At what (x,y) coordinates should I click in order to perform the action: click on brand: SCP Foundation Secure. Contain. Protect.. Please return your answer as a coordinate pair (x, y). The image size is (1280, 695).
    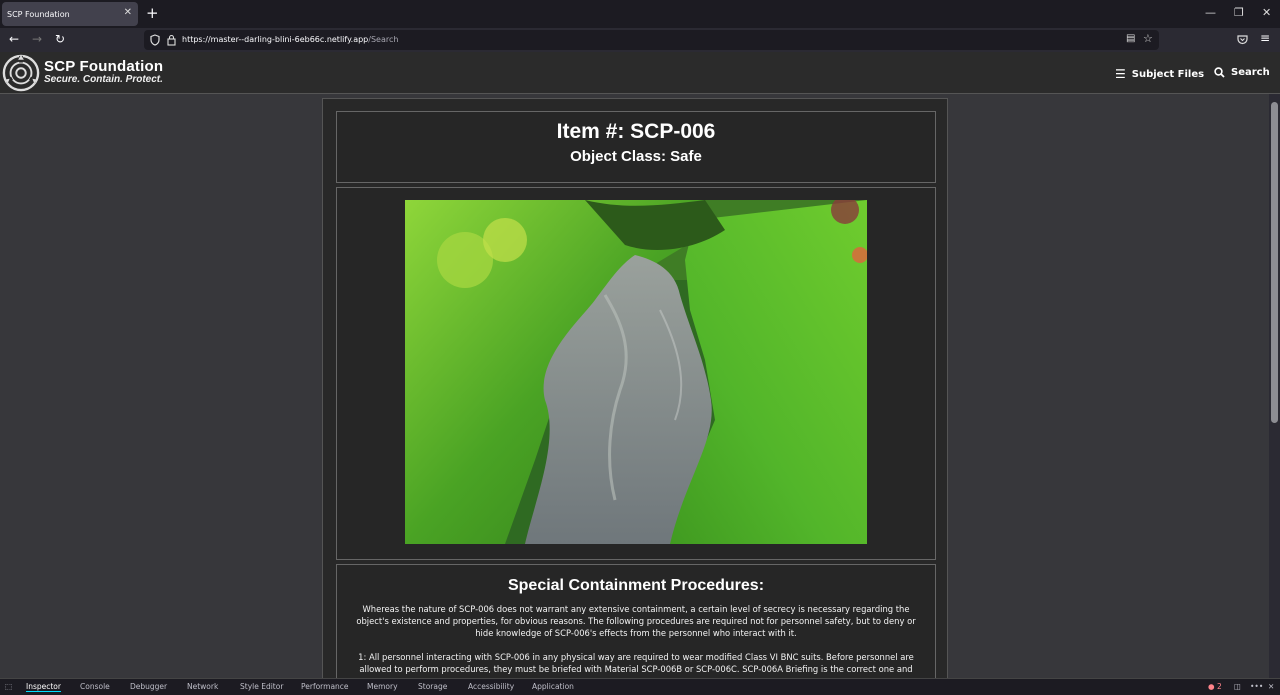
    Looking at the image, I should click on (103, 71).